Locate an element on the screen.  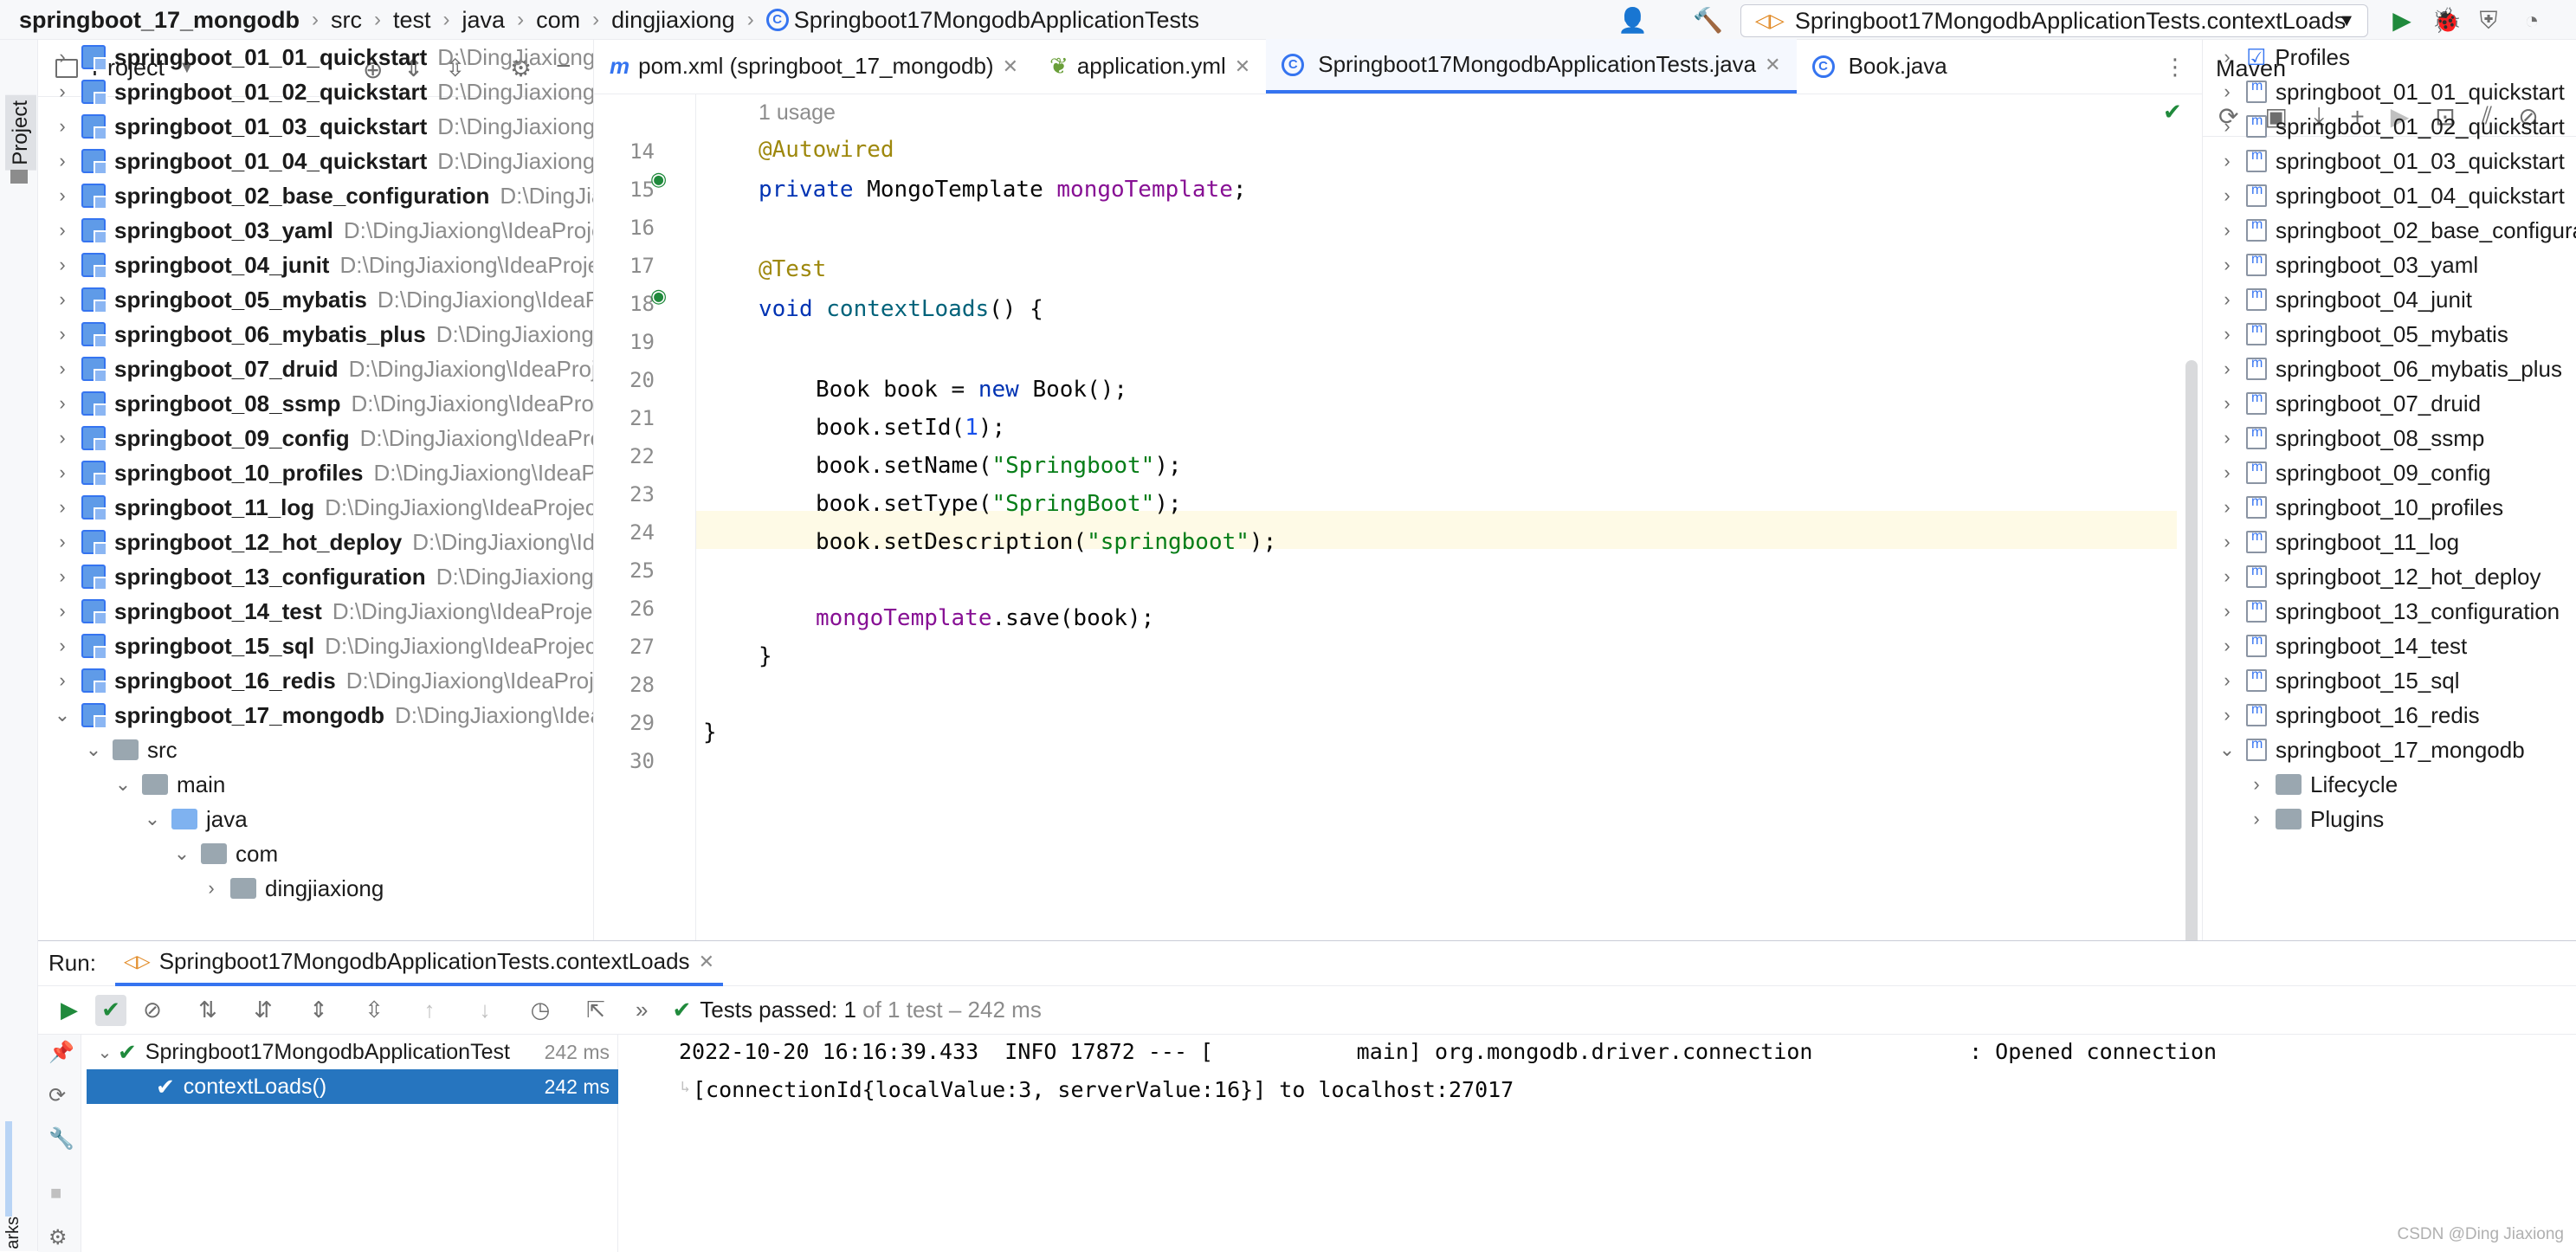
show-passed-icon: ✔ is located at coordinates (110, 1010).